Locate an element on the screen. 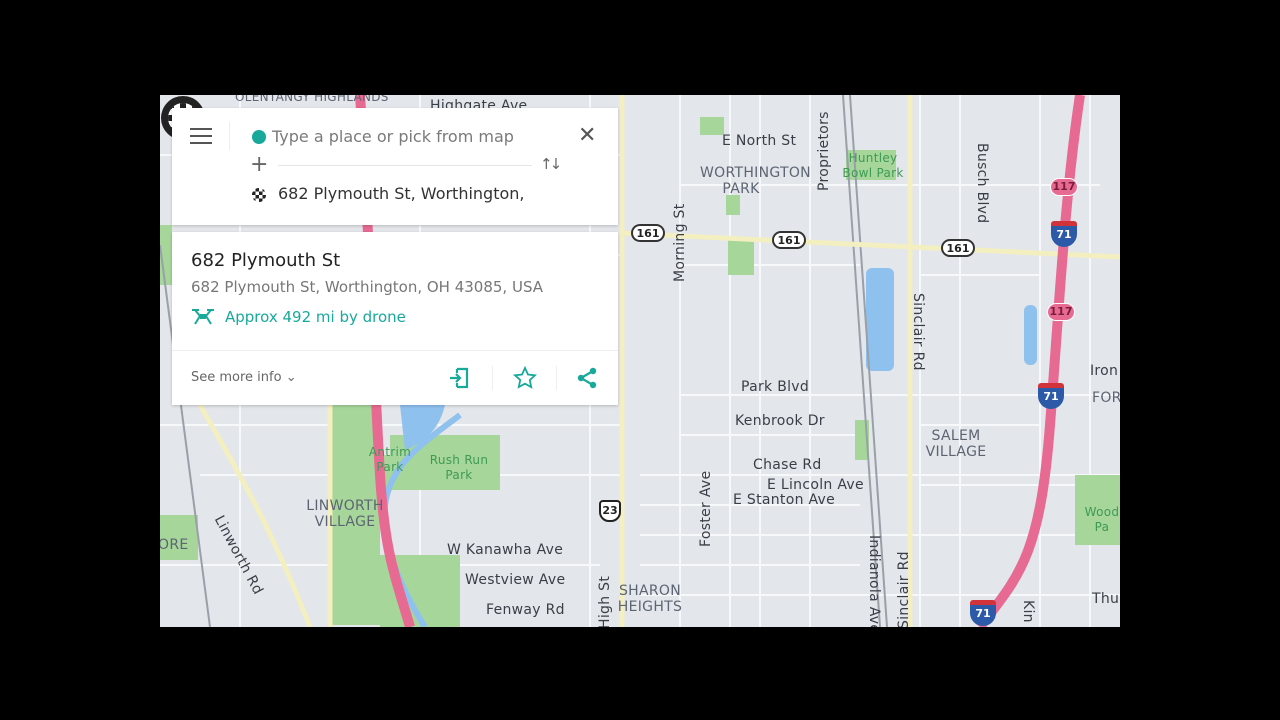 Image resolution: width=1280 pixels, height=720 pixels. street-label: Park Blvd is located at coordinates (775, 387).